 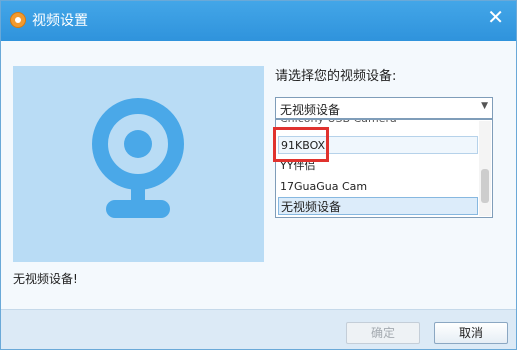 What do you see at coordinates (310, 110) in the screenshot?
I see `selected-device: 无视频设备` at bounding box center [310, 110].